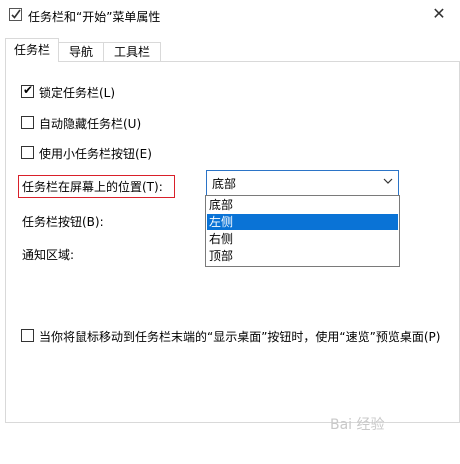  I want to click on checkmark-icon: ✔, so click(28, 90).